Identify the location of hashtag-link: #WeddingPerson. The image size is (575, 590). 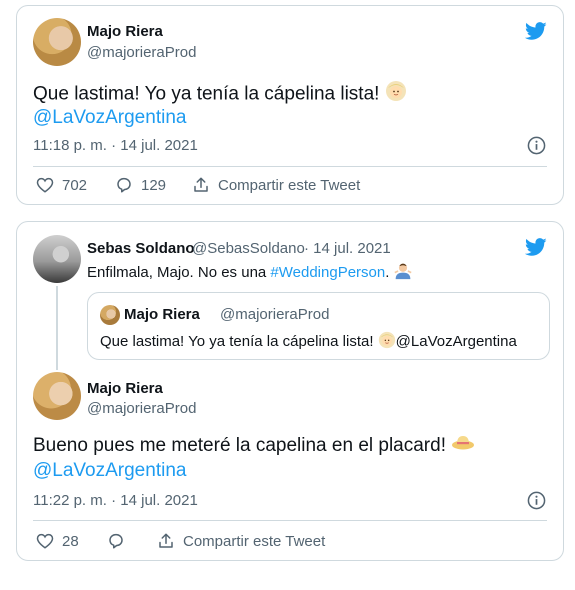
(327, 272).